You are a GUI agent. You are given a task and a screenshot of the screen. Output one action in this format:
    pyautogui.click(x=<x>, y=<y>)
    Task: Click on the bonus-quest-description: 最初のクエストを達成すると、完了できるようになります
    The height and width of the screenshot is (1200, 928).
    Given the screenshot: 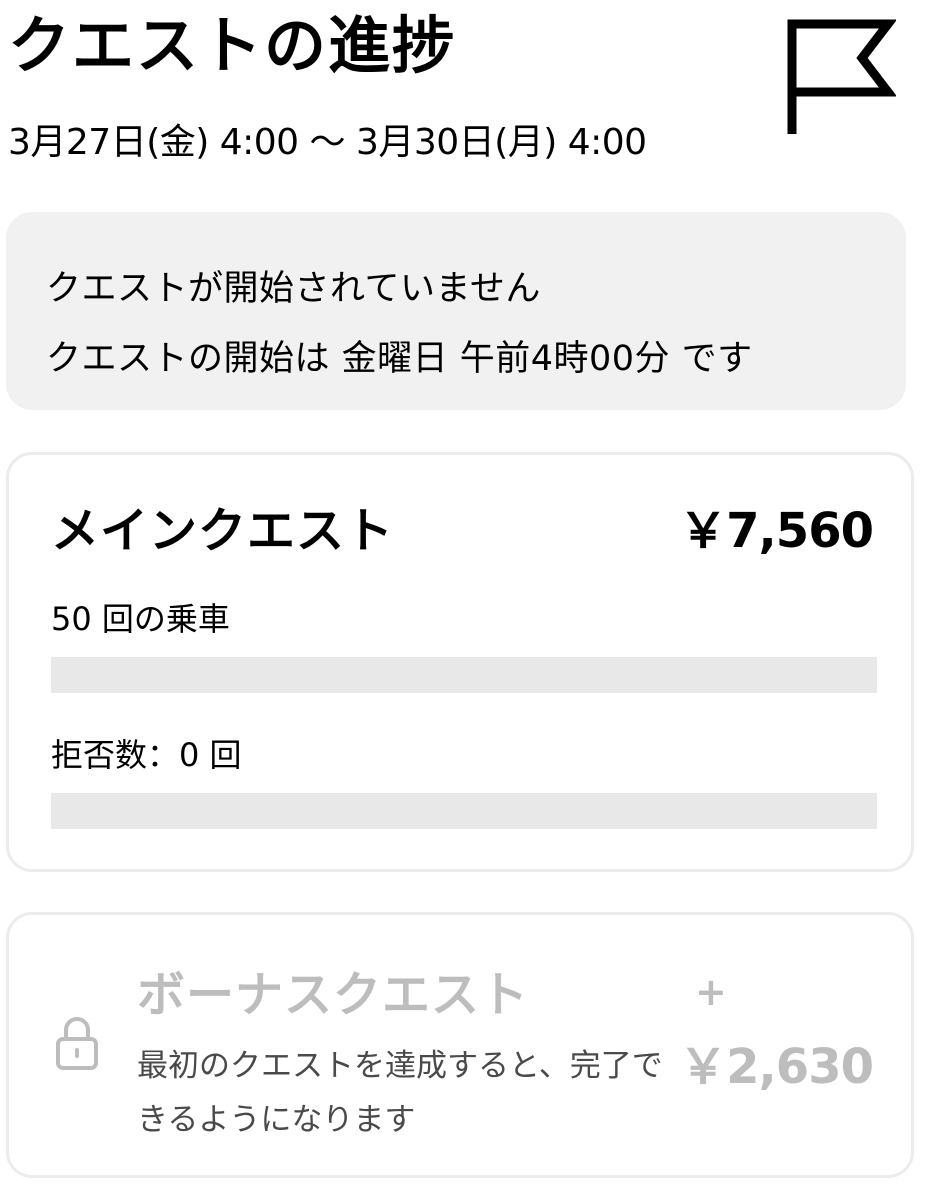 What is the action you would take?
    pyautogui.click(x=400, y=1093)
    